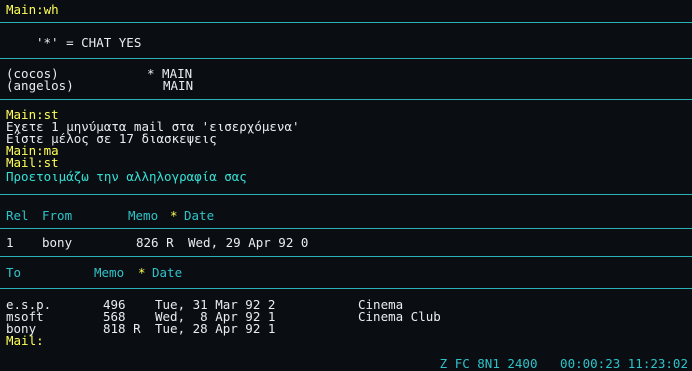 This screenshot has height=371, width=692. I want to click on preparing-message: Προετοιμάζω την αλληλογραφία σας, so click(126, 176).